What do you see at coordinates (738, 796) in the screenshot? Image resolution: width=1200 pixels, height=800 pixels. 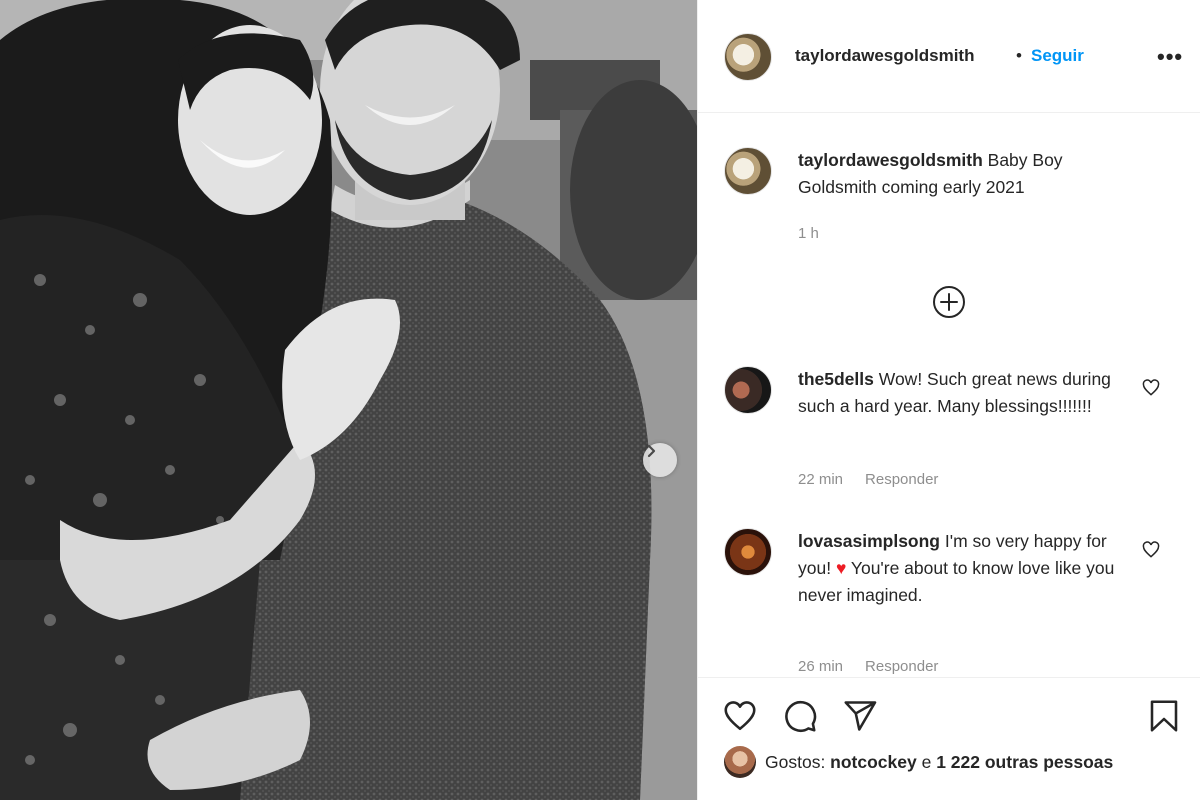 I see `post-date` at bounding box center [738, 796].